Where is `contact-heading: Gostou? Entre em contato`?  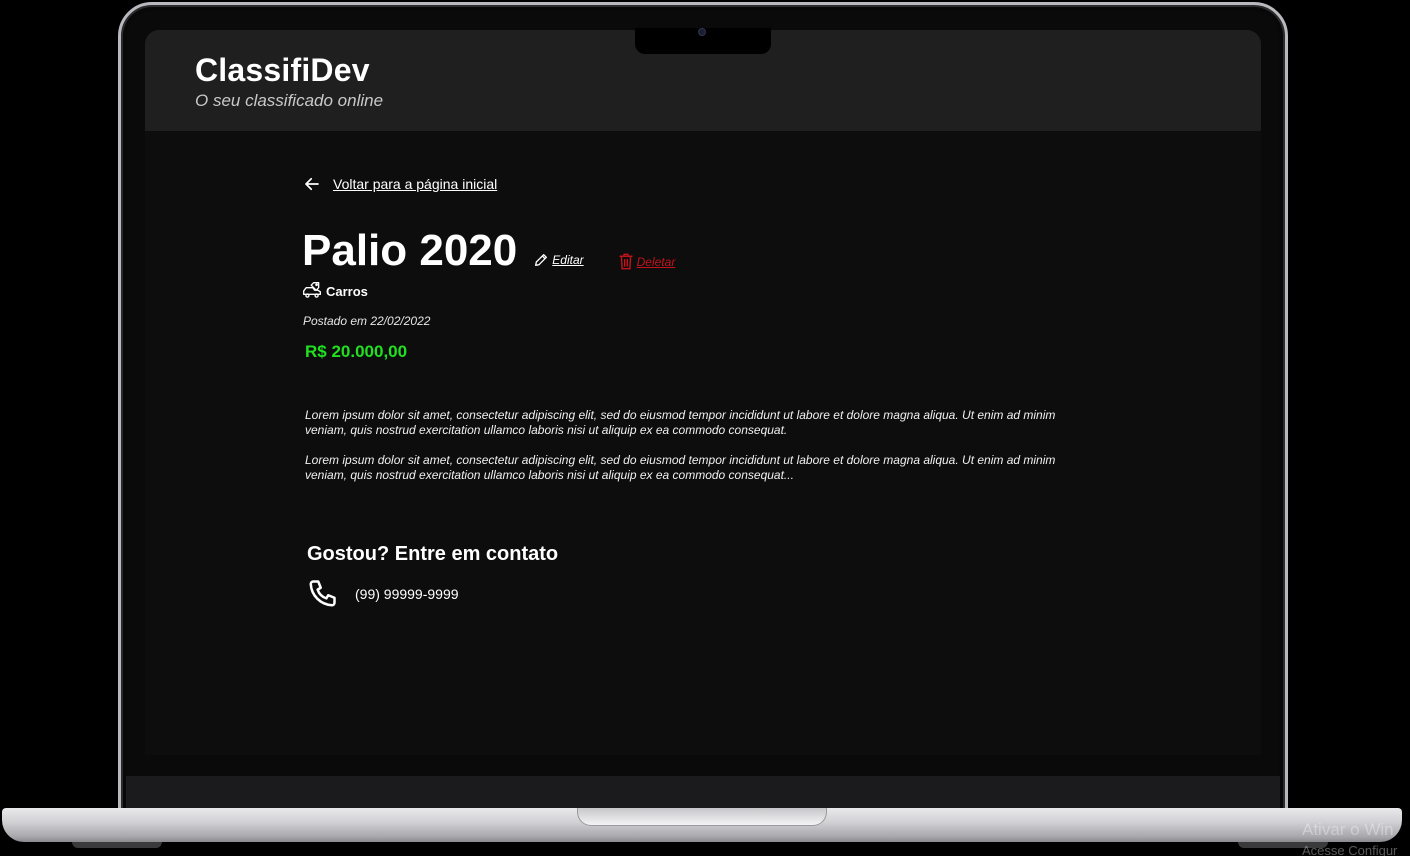 contact-heading: Gostou? Entre em contato is located at coordinates (433, 554).